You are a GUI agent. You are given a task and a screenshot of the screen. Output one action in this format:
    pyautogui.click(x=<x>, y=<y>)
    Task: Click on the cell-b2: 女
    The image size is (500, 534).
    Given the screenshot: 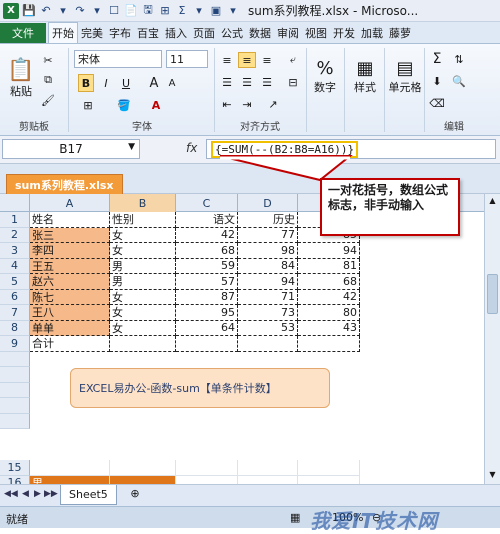 What is the action you would take?
    pyautogui.click(x=143, y=235)
    